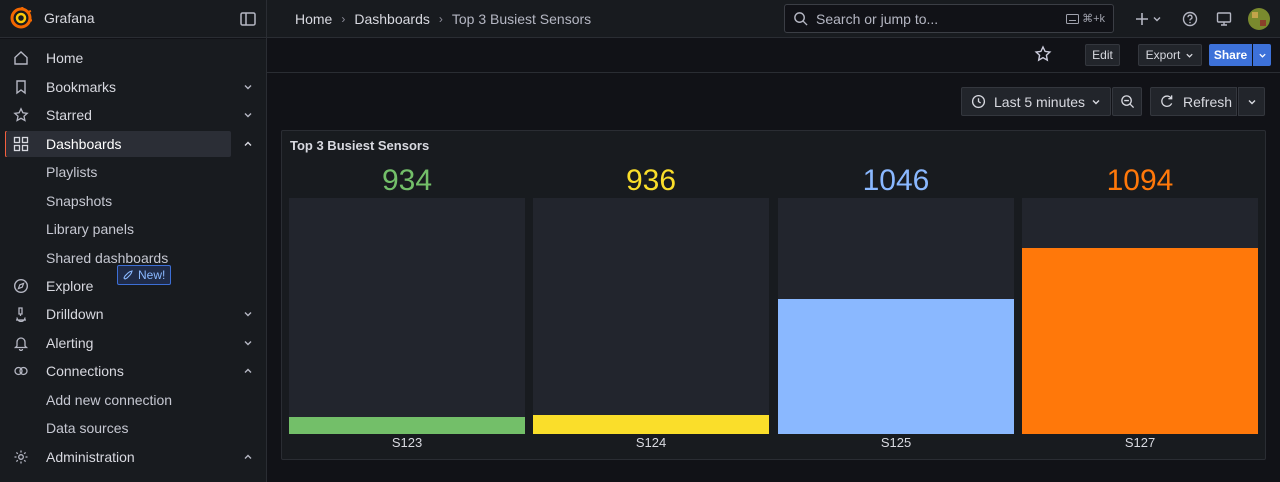 The height and width of the screenshot is (482, 1280). What do you see at coordinates (109, 400) in the screenshot?
I see `sidebar-item-label: Add new connection` at bounding box center [109, 400].